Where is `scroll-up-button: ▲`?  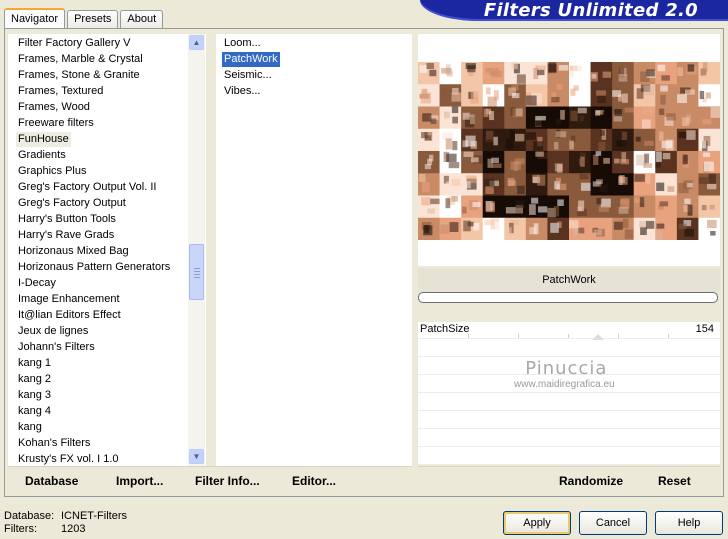
scroll-up-button: ▲ is located at coordinates (196, 42).